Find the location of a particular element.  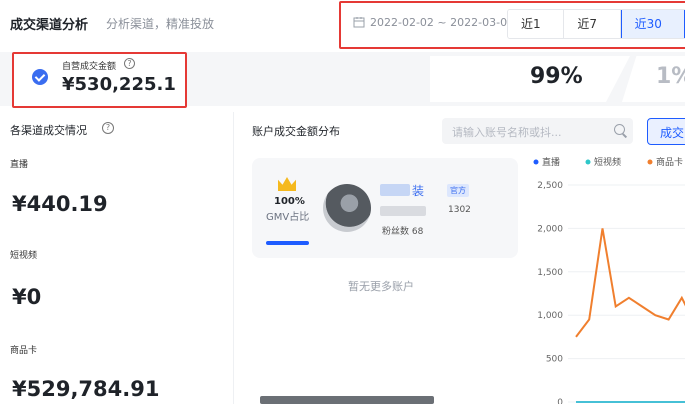

channel-value-live: ¥440.19 is located at coordinates (60, 204).